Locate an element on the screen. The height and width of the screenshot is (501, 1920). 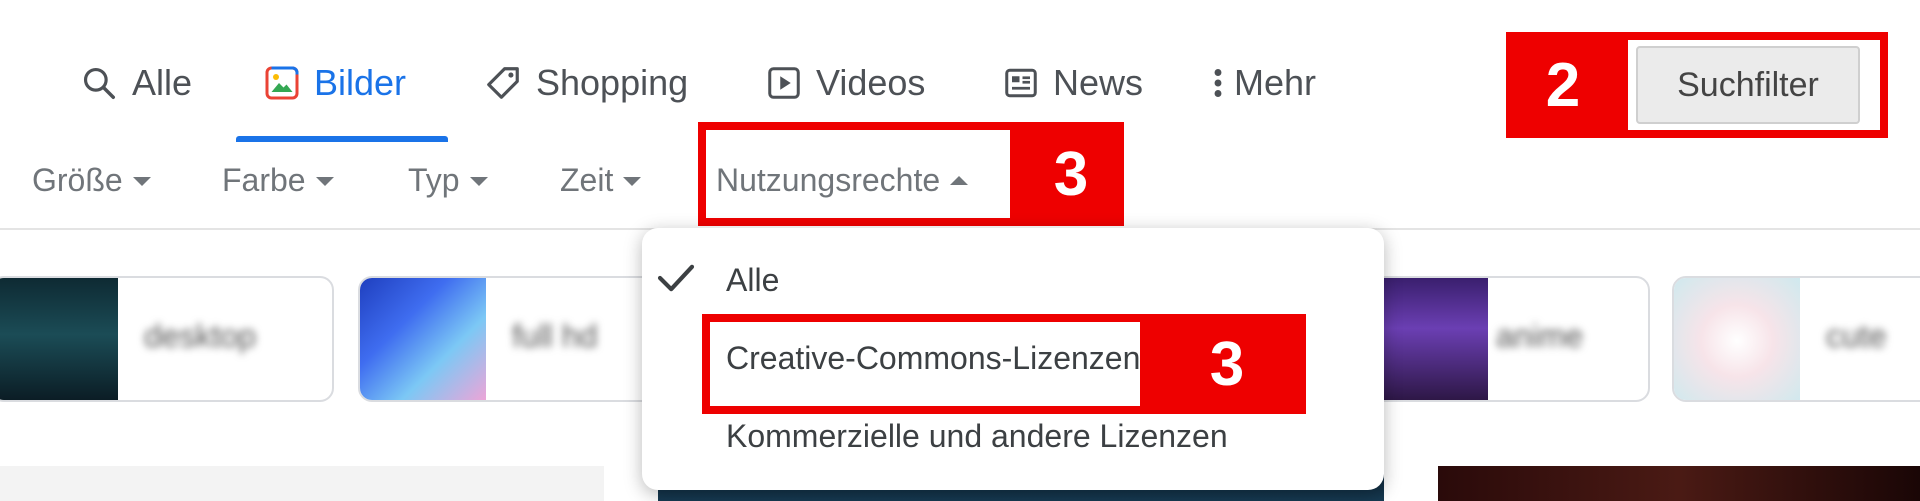
more-vert-icon is located at coordinates (1218, 83).